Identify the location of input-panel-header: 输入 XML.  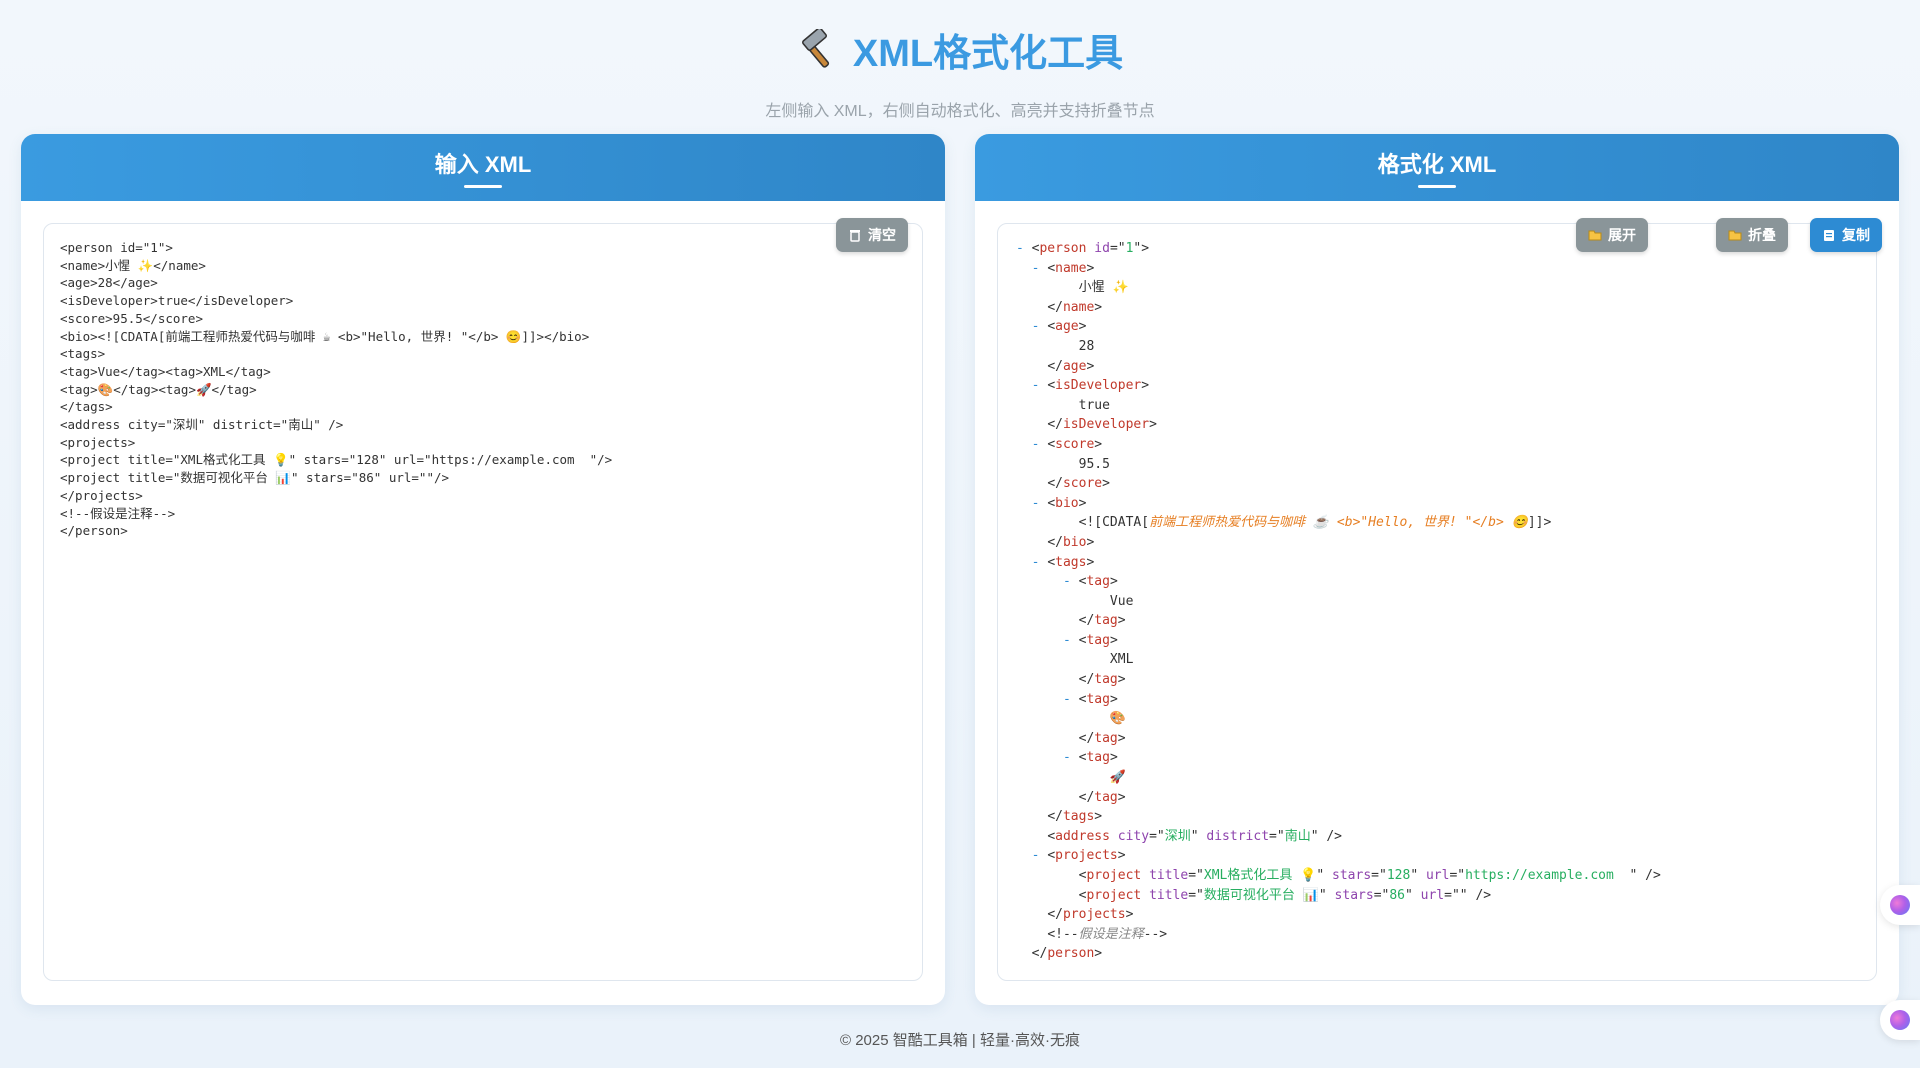
(483, 167).